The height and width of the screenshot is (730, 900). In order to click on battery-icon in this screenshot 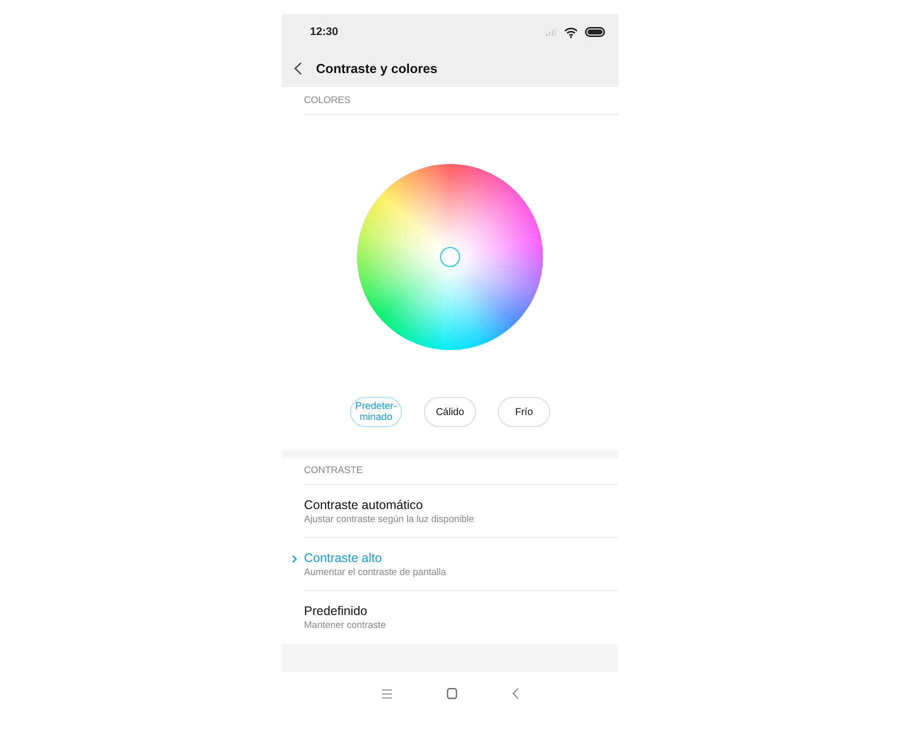, I will do `click(595, 32)`.